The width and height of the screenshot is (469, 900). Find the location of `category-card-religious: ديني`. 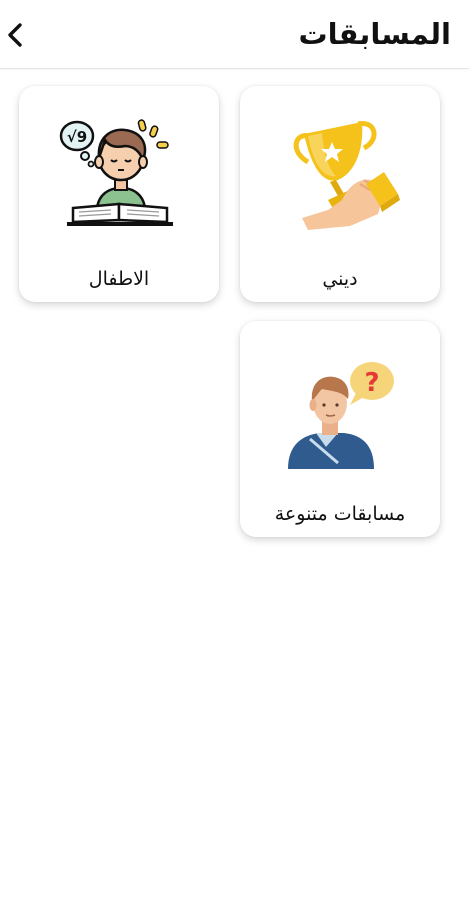

category-card-religious: ديني is located at coordinates (340, 194).